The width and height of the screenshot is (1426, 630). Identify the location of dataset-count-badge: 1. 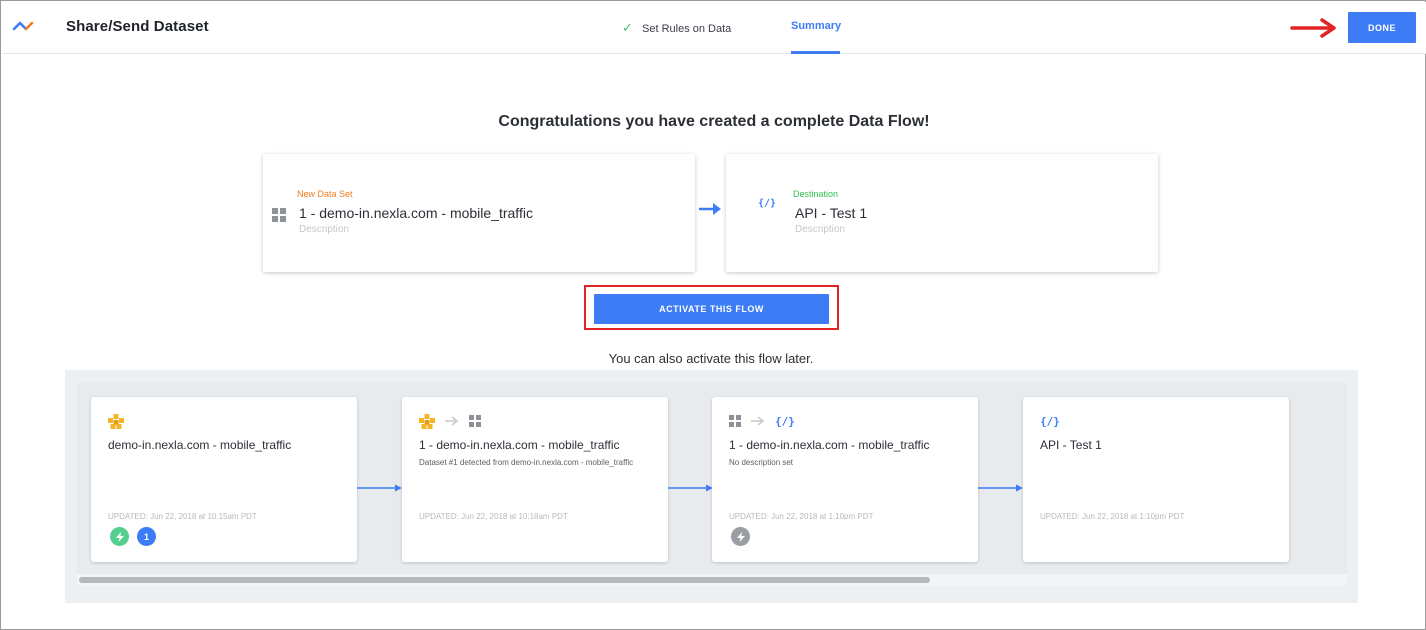
(146, 536).